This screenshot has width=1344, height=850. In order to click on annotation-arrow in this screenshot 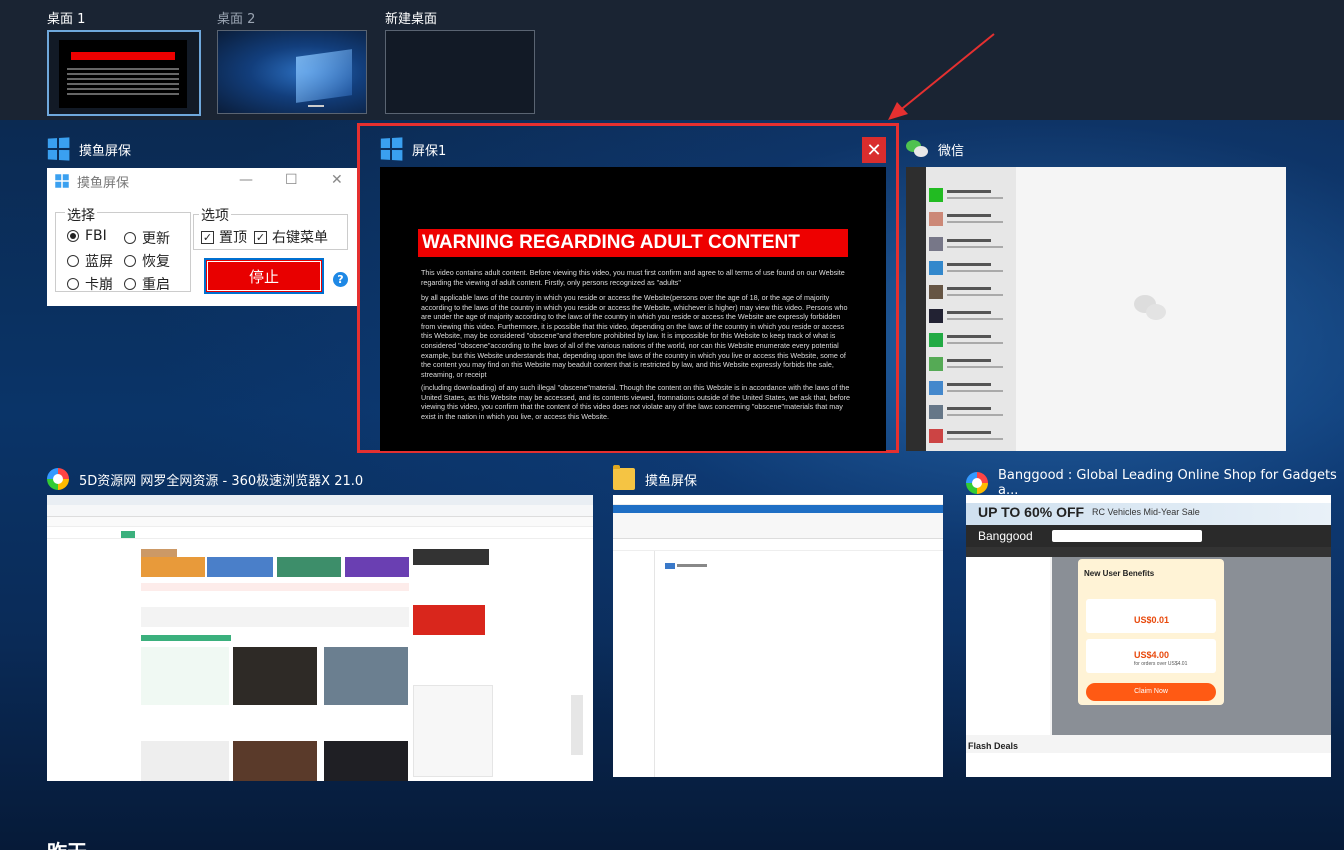, I will do `click(941, 76)`.